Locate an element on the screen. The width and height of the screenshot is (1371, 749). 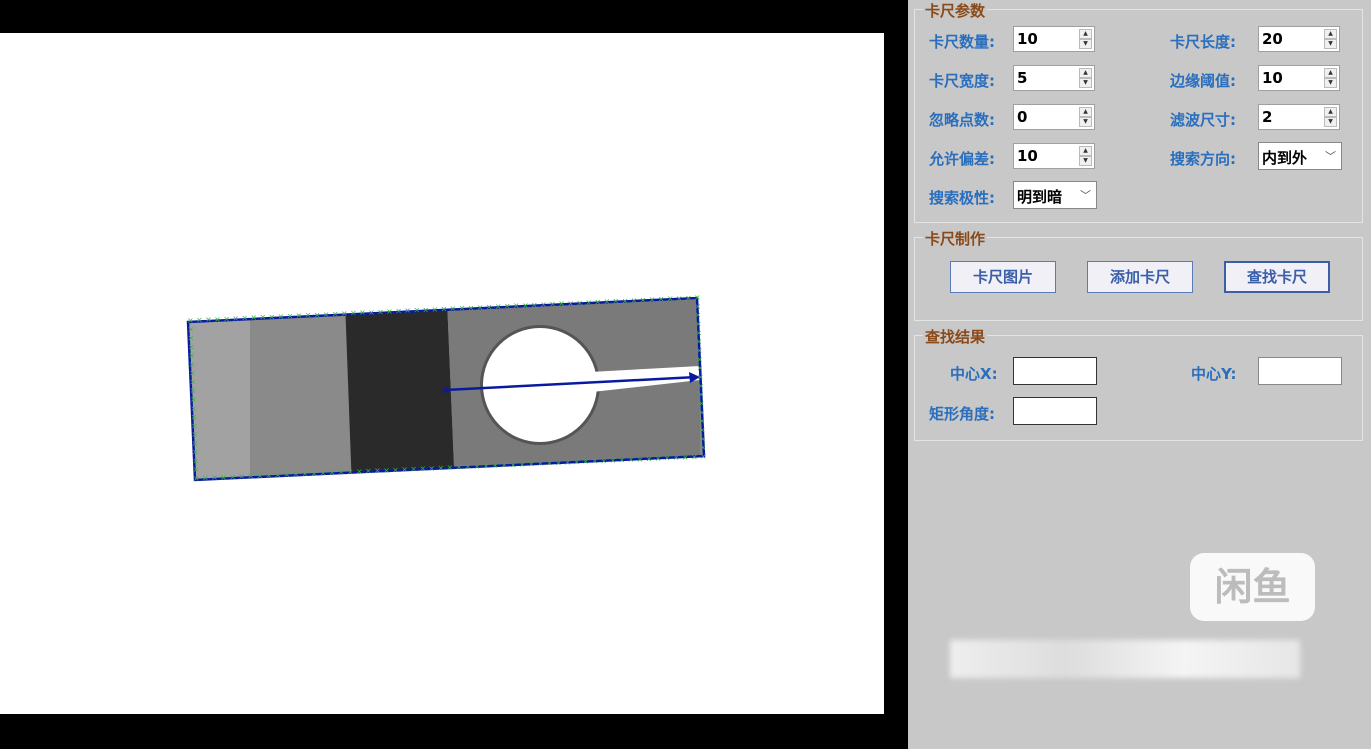
value: 明到暗 is located at coordinates (1040, 197).